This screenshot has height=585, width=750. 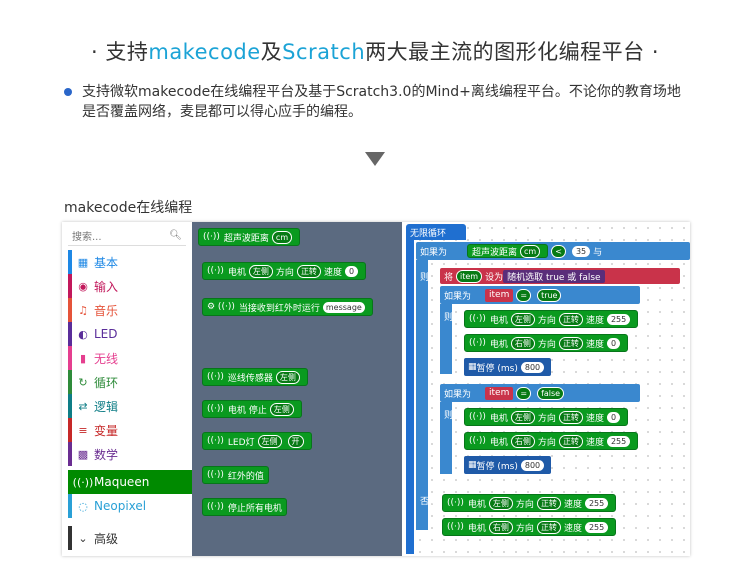 What do you see at coordinates (130, 430) in the screenshot?
I see `toolbox-category-7: ≡ 变量` at bounding box center [130, 430].